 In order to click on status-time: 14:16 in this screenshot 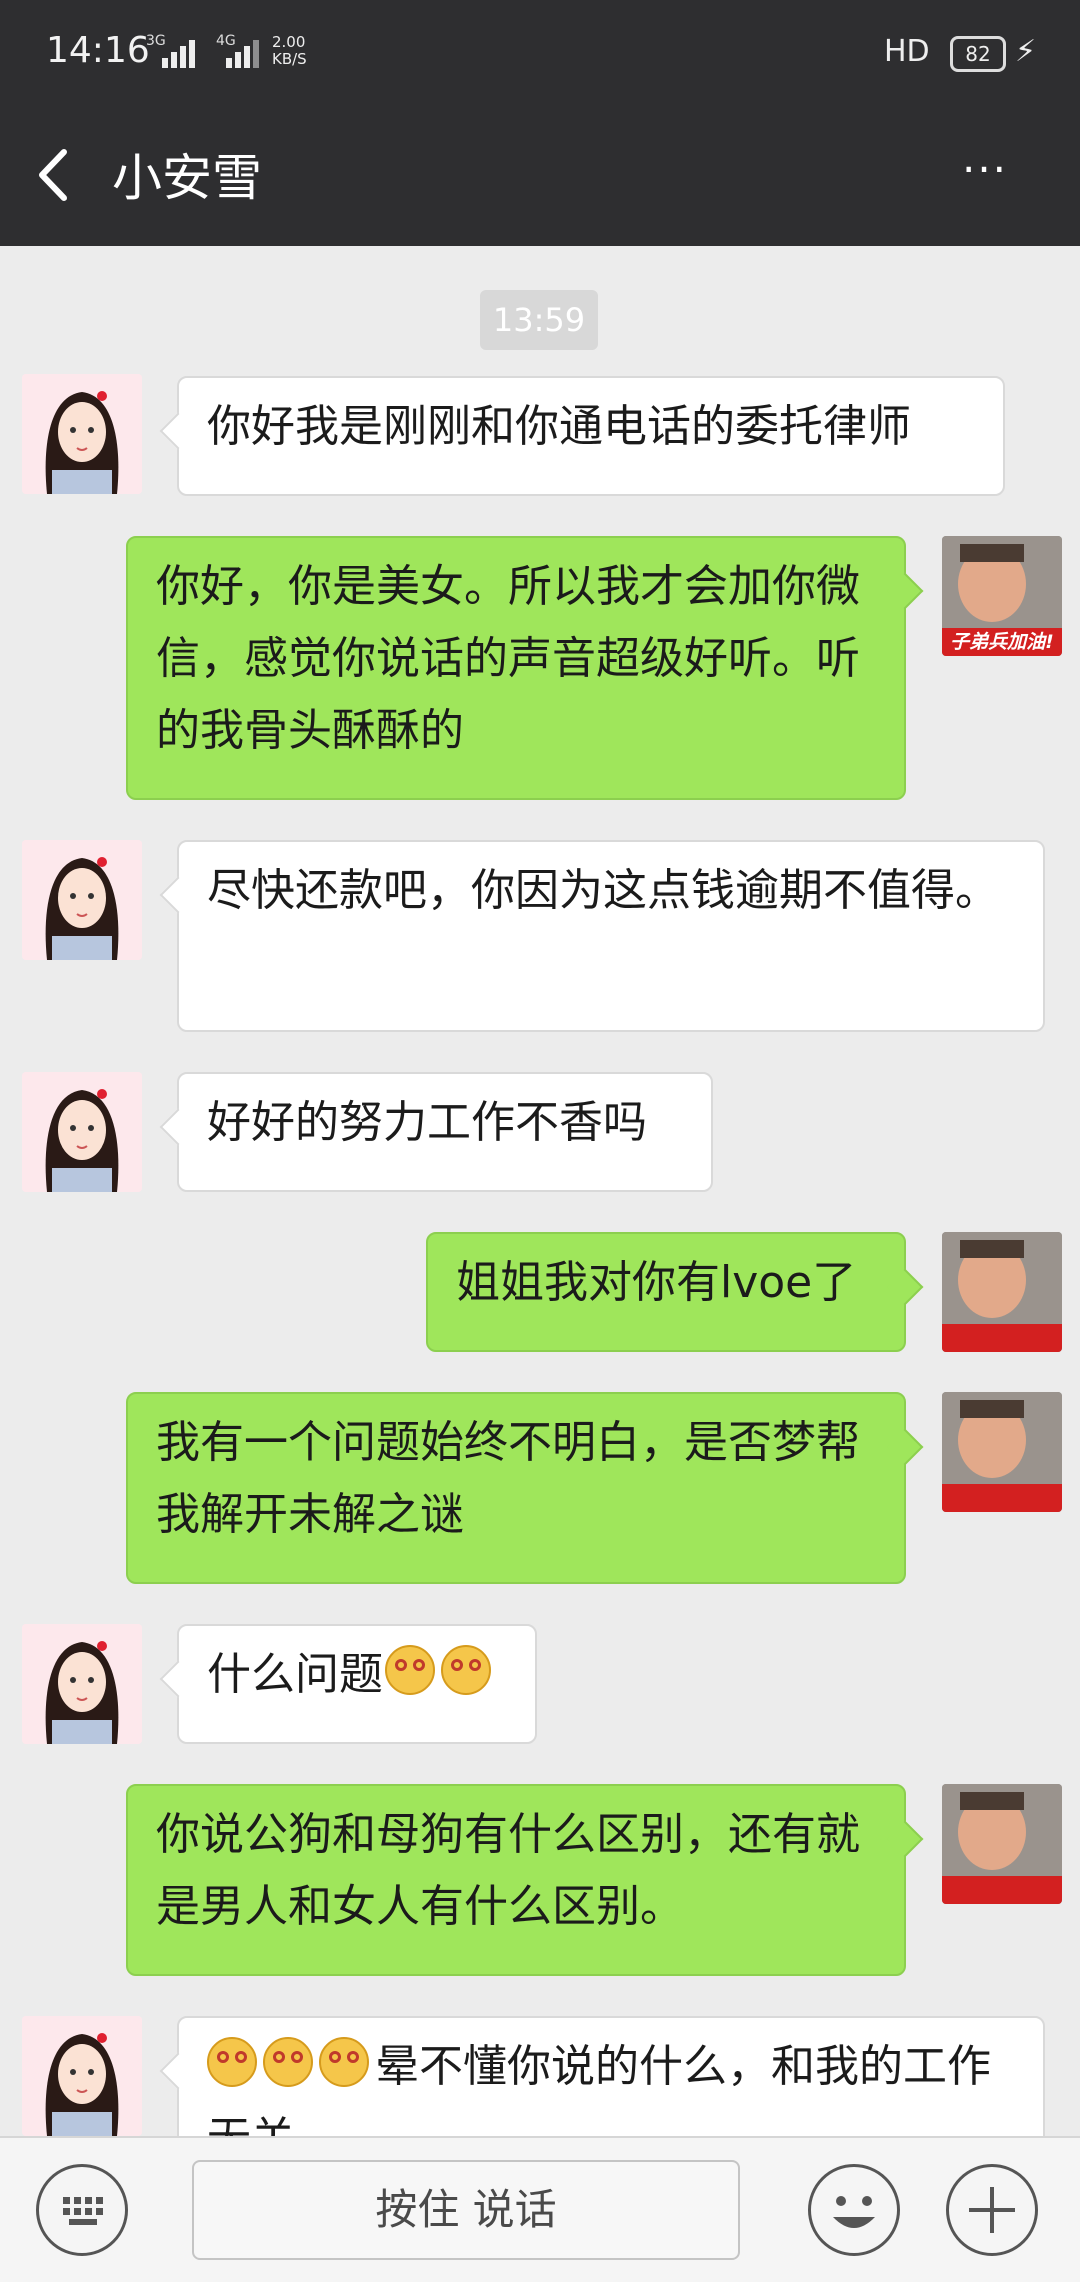, I will do `click(98, 50)`.